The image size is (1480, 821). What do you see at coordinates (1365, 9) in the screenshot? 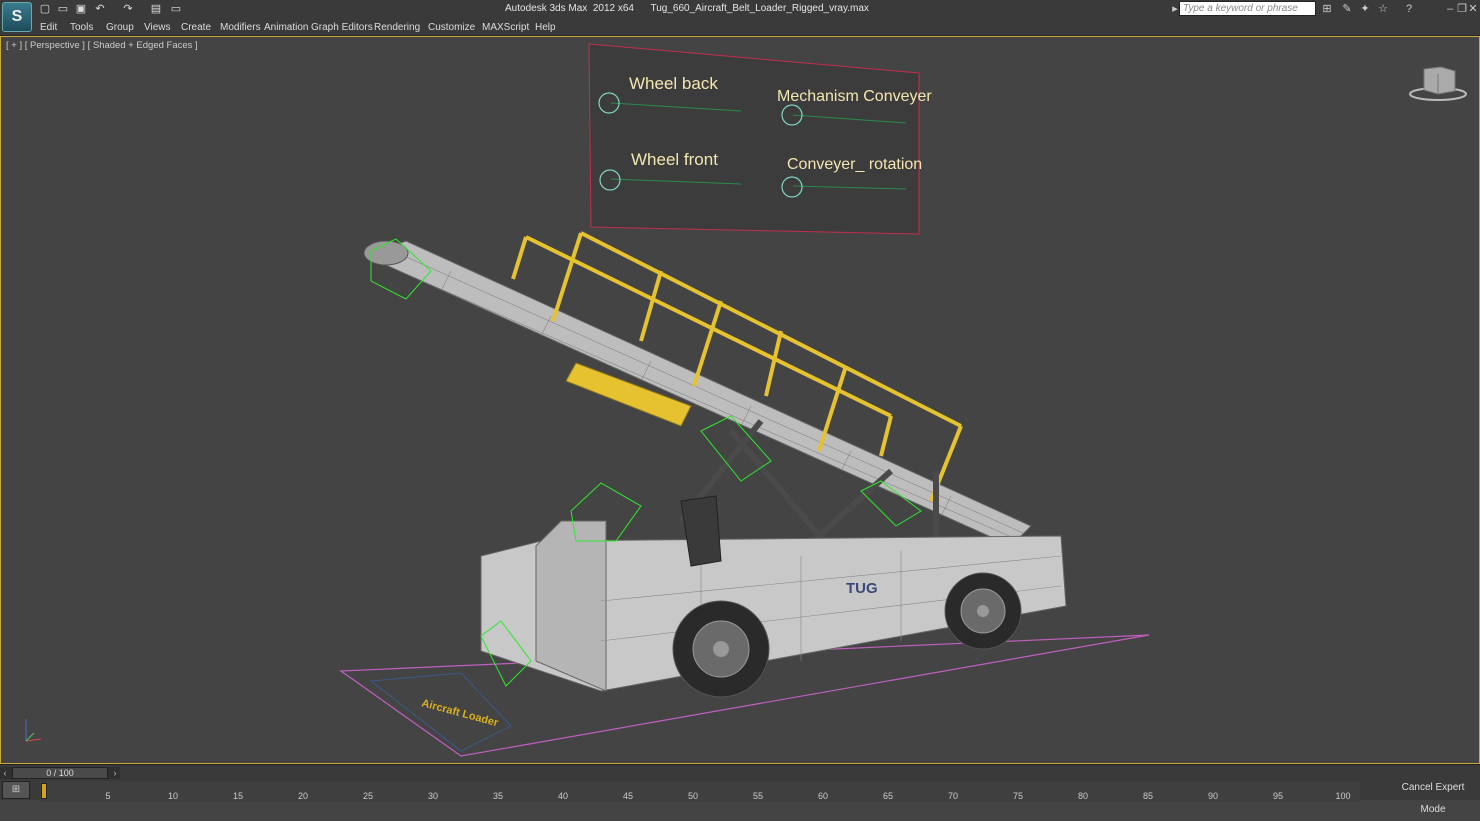
I see `subscription-icon: ✦` at bounding box center [1365, 9].